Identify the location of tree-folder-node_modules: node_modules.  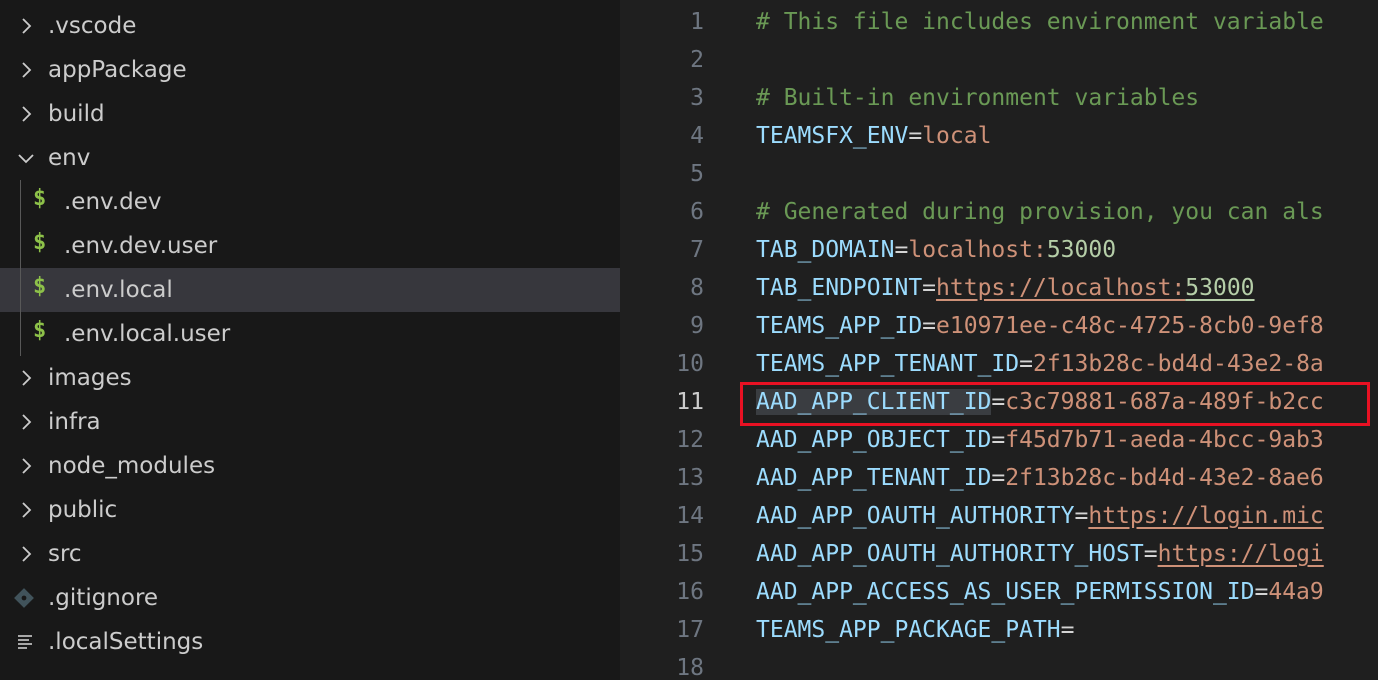
(310, 466).